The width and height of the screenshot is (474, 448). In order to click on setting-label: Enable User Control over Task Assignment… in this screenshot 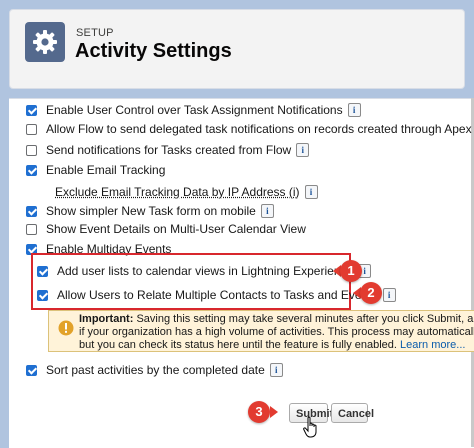, I will do `click(194, 110)`.